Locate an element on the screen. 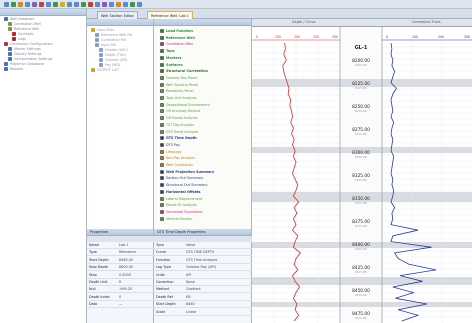 The image size is (472, 323). workflow-step: Section Out Summary is located at coordinates (181, 178).